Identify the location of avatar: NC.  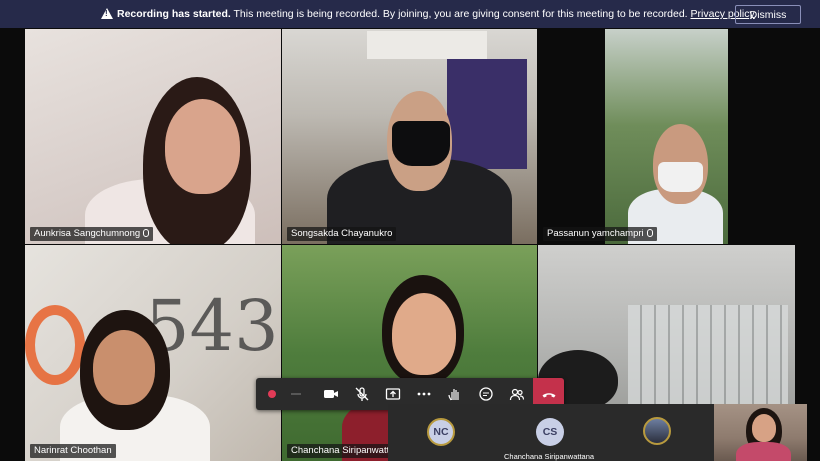
(441, 432).